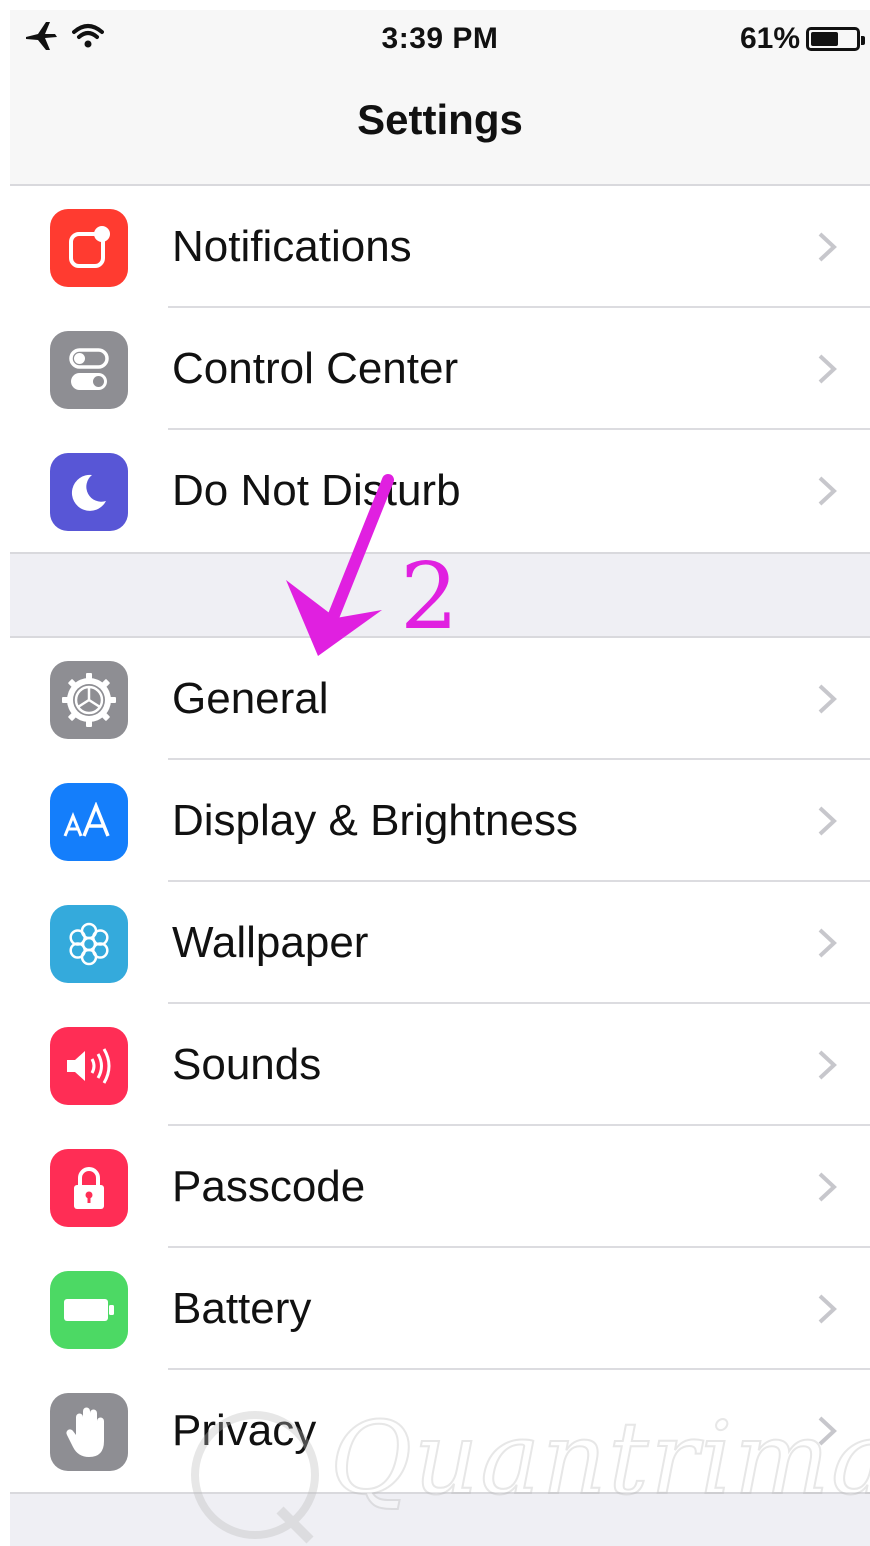 Image resolution: width=870 pixels, height=1546 pixels. I want to click on row-label: Notifications, so click(292, 246).